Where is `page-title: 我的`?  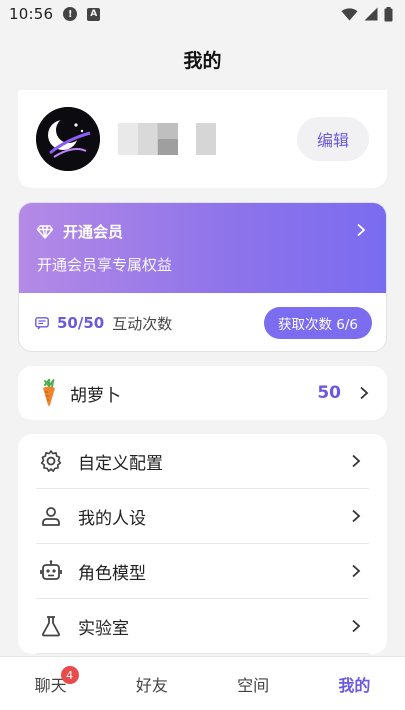
page-title: 我的 is located at coordinates (202, 60).